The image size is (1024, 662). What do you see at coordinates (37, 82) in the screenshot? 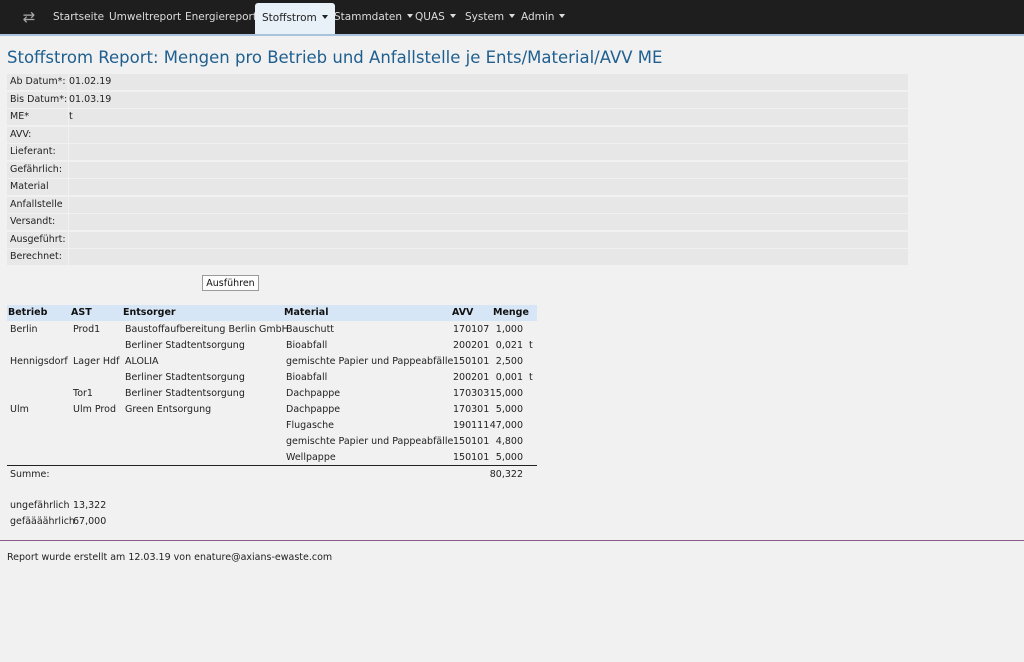
I see `filter-label: Ab Datum*:` at bounding box center [37, 82].